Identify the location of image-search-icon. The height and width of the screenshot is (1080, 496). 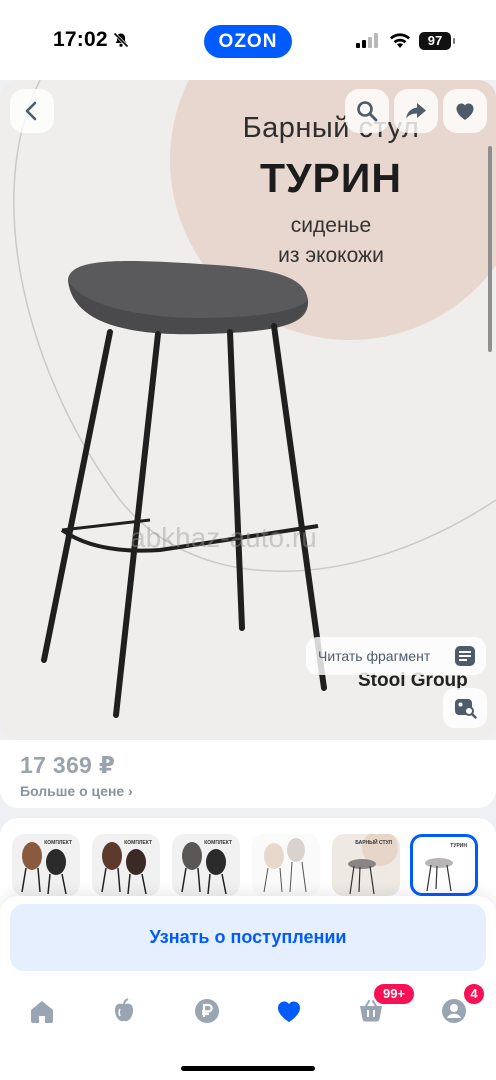
(466, 709).